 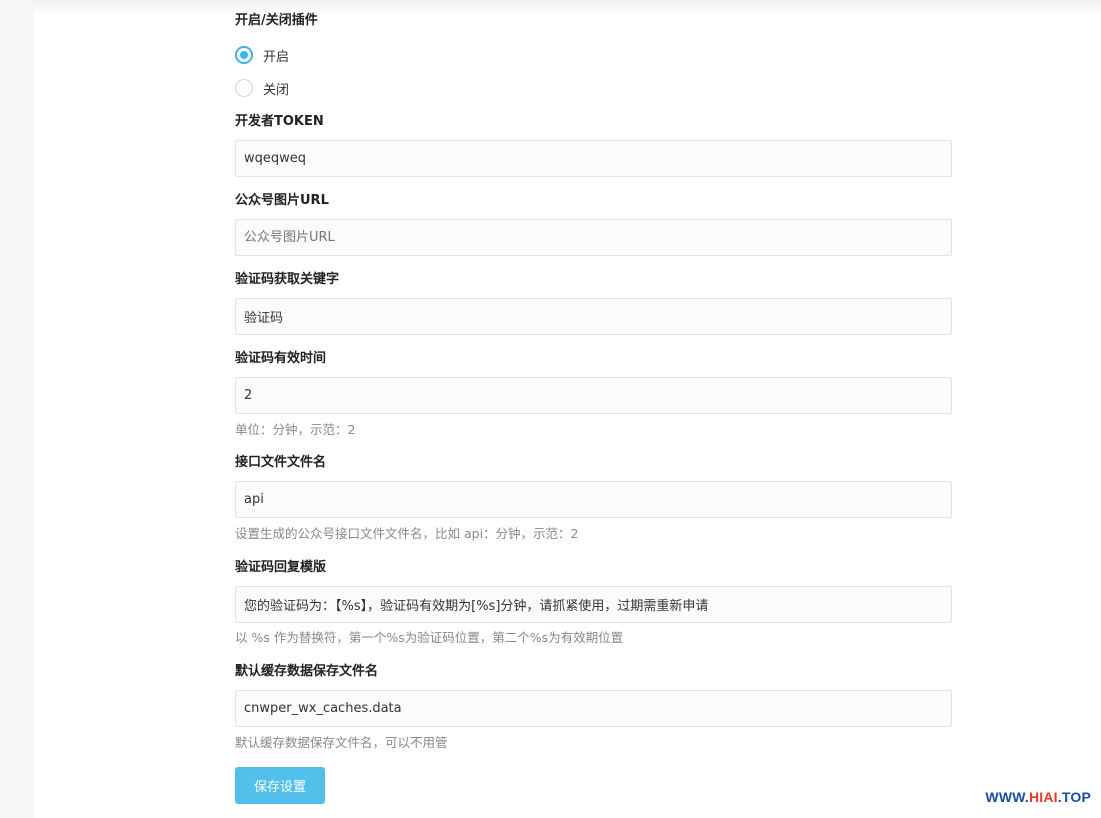 I want to click on image-url-label: 公众号图片URL, so click(x=282, y=200).